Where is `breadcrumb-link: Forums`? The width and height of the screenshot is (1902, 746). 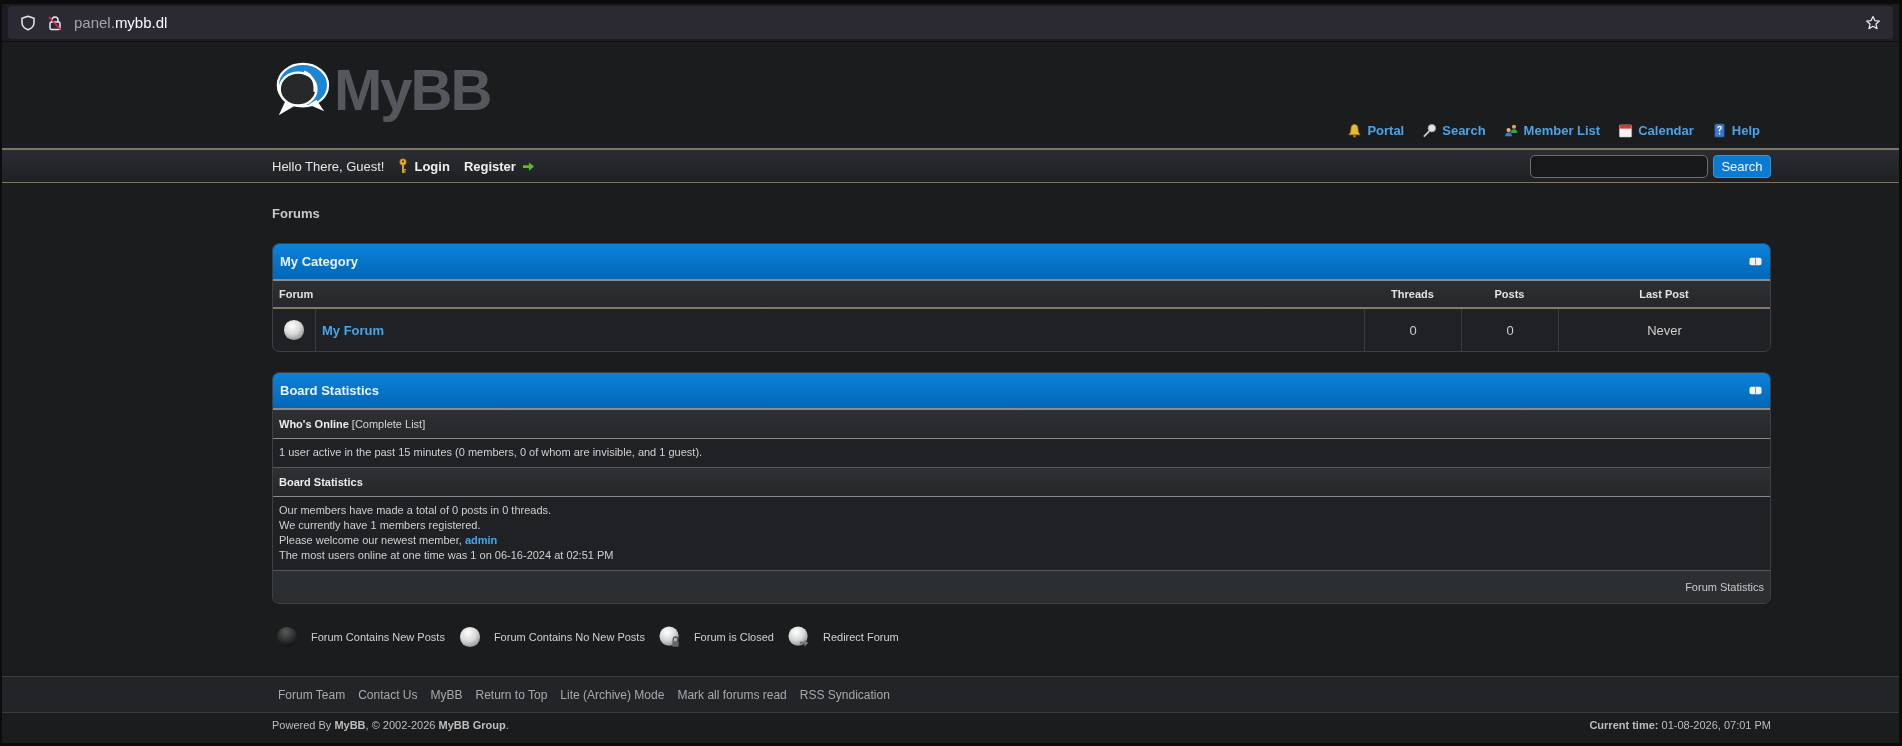 breadcrumb-link: Forums is located at coordinates (296, 213).